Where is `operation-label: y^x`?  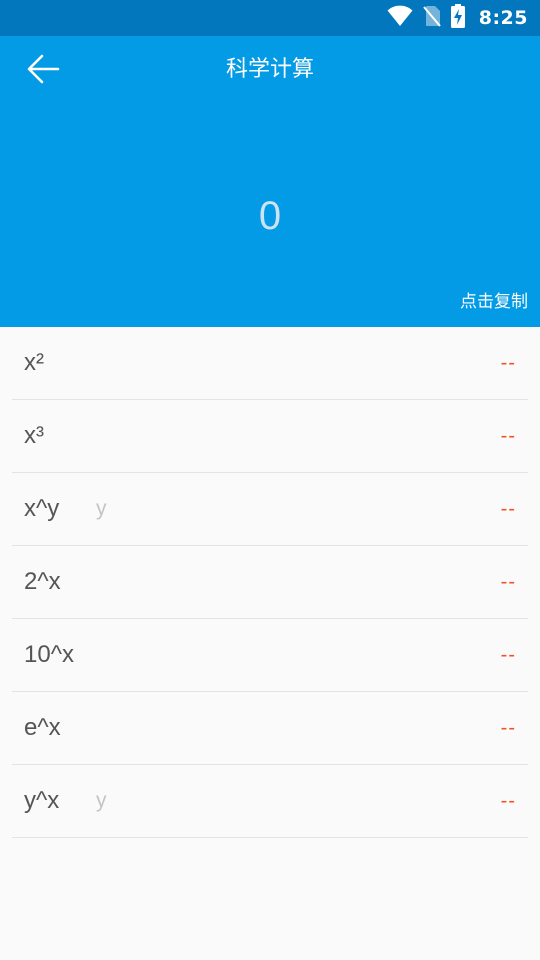 operation-label: y^x is located at coordinates (42, 800).